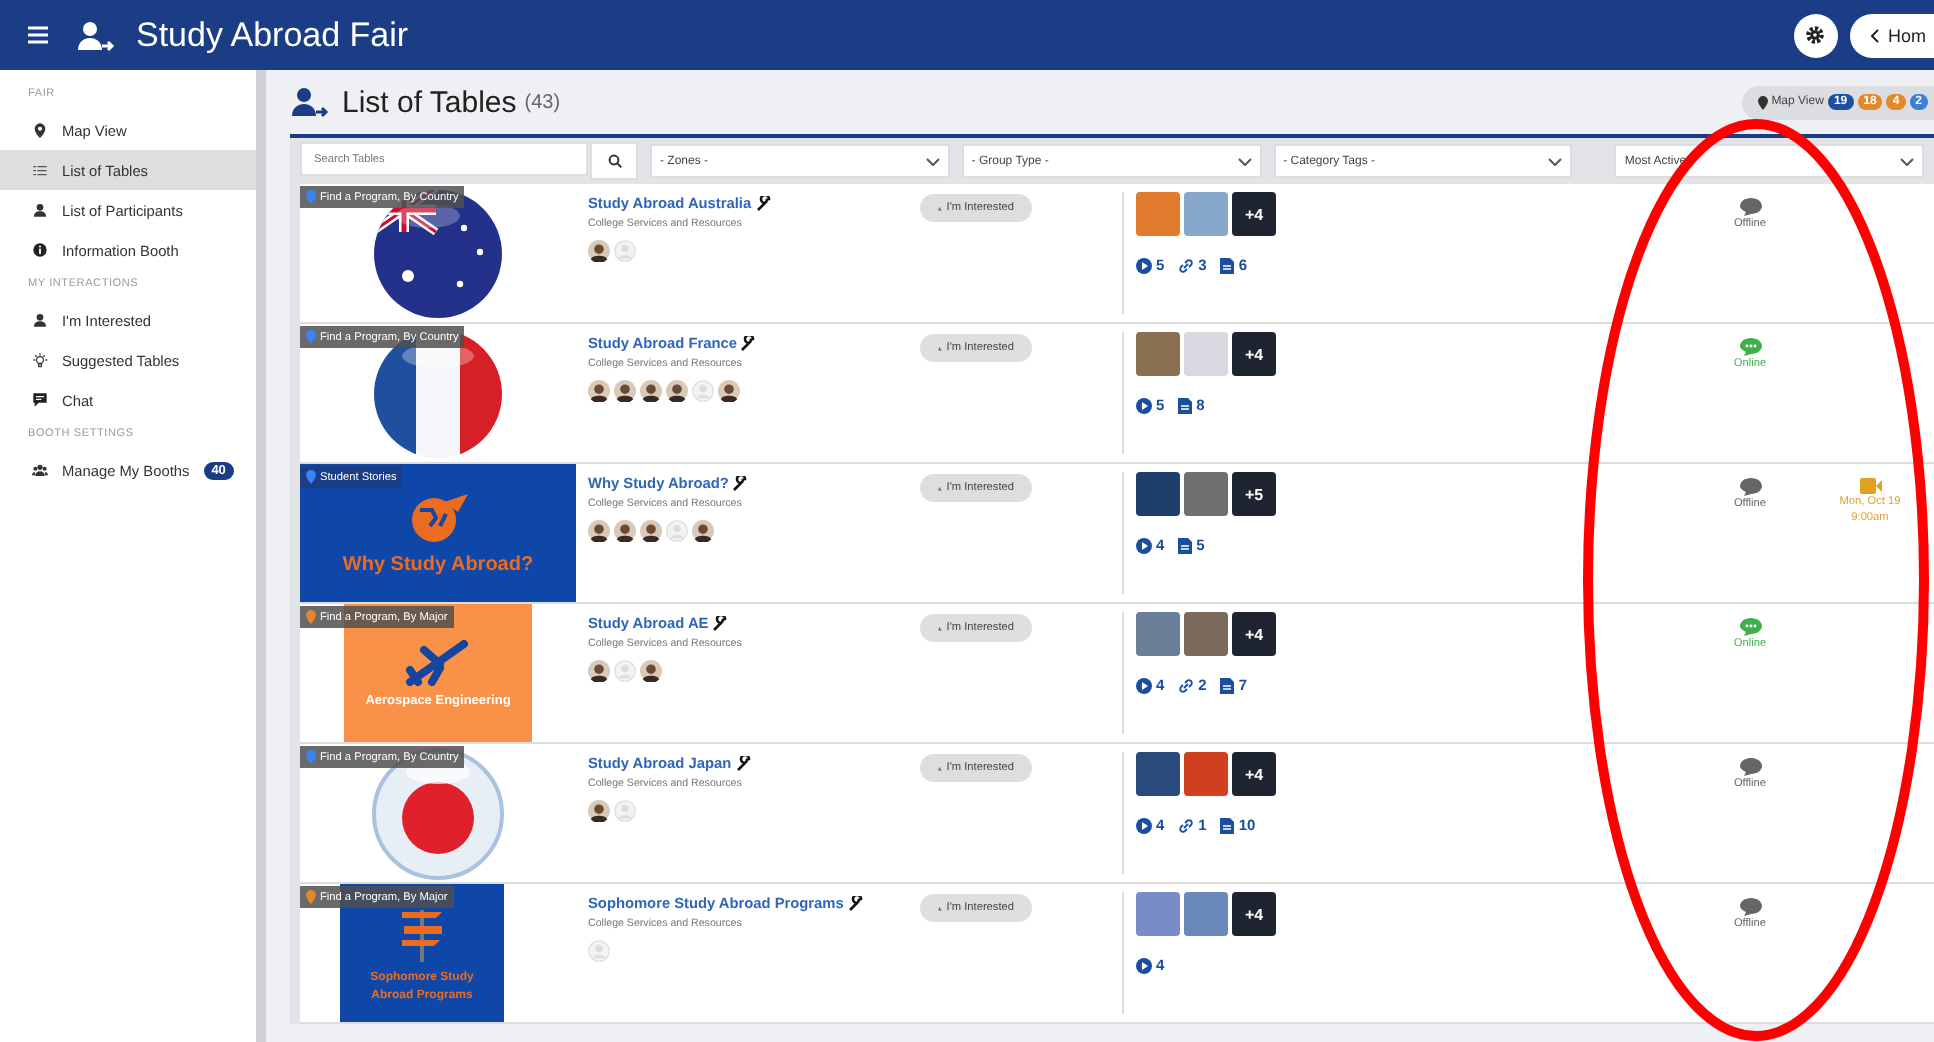 The image size is (1934, 1042). I want to click on search-button, so click(614, 161).